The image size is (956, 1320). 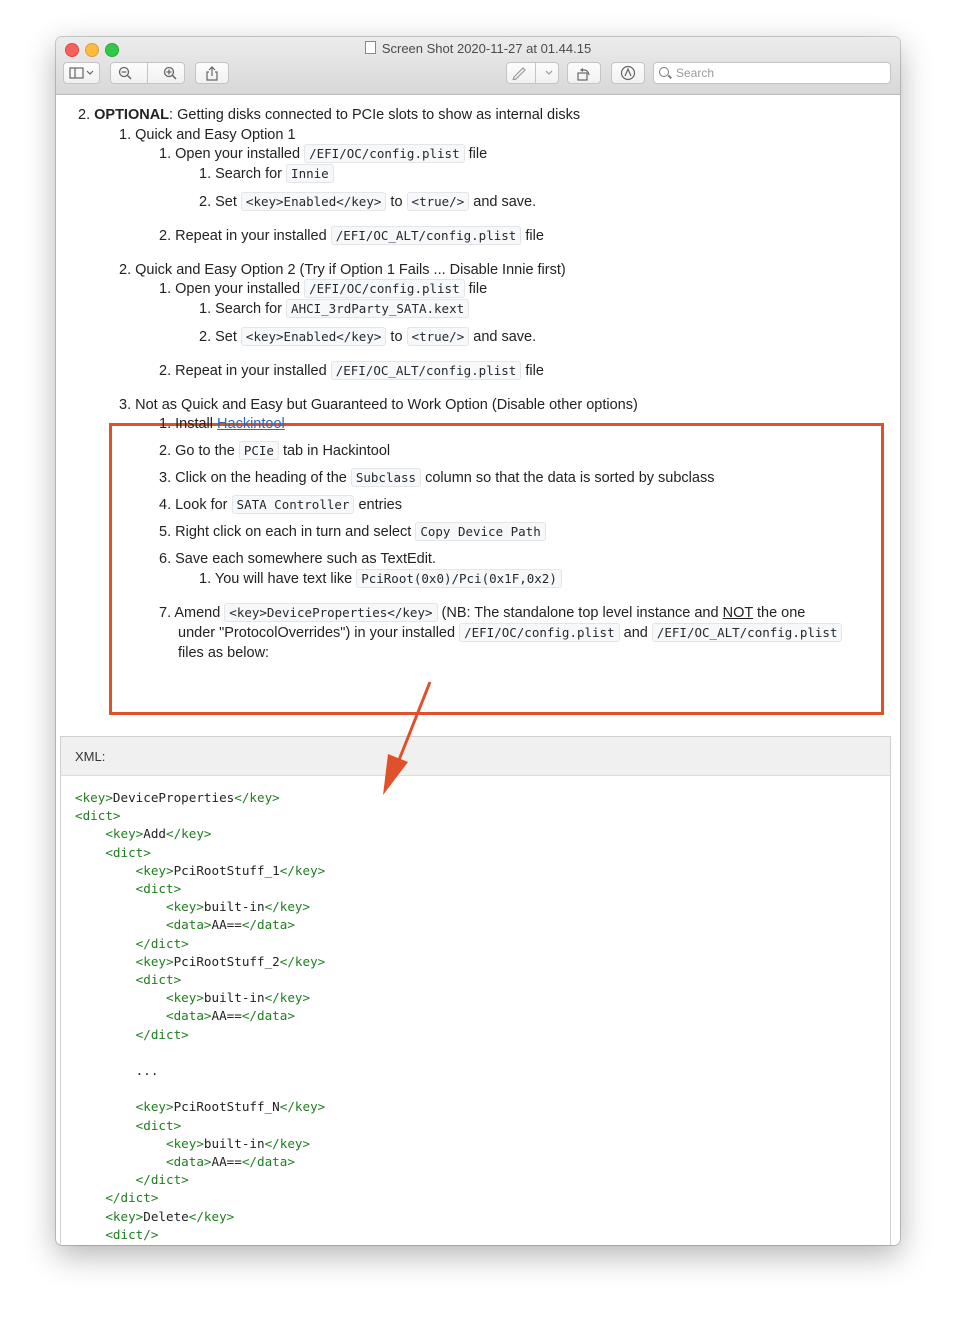 I want to click on xml-line: <key>PciRootStuff_2</key>, so click(x=200, y=962).